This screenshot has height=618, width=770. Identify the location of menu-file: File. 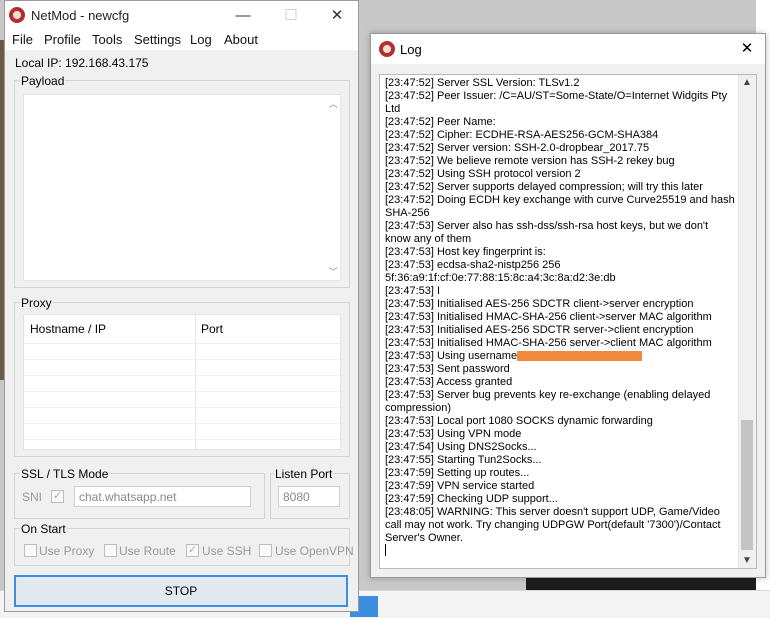
(22, 39).